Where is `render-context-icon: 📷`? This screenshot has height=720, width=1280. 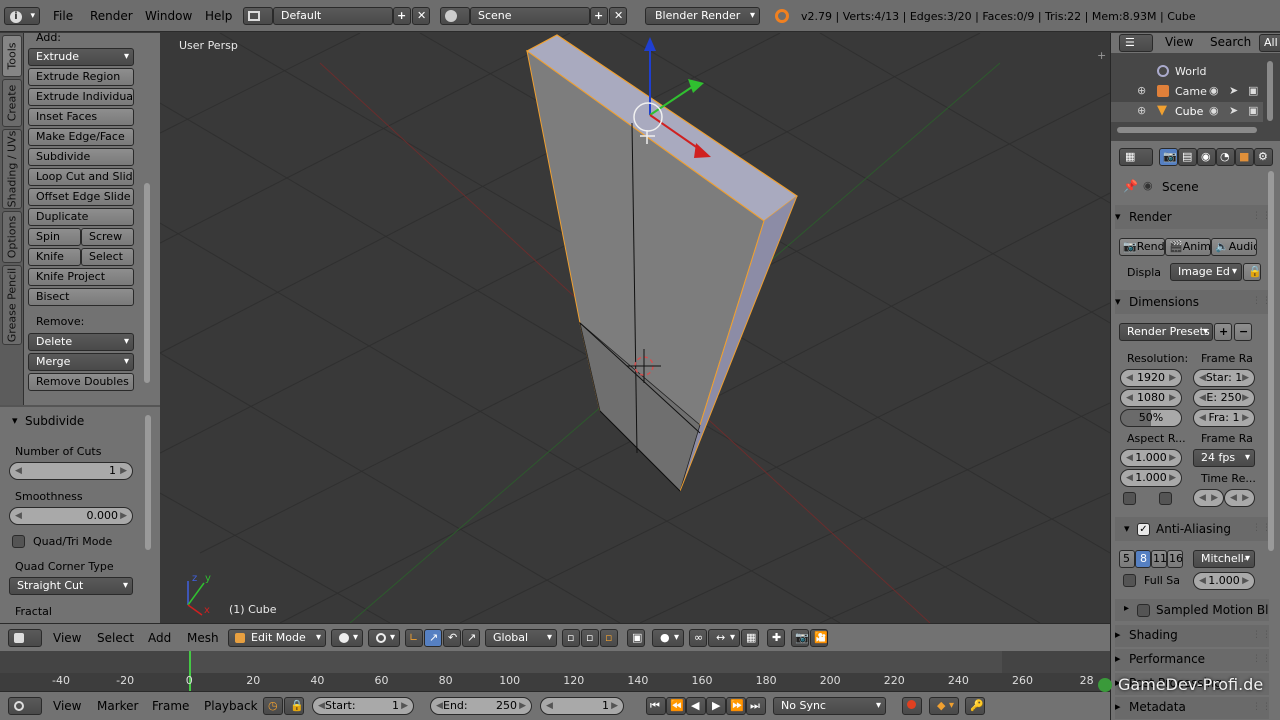 render-context-icon: 📷 is located at coordinates (1168, 157).